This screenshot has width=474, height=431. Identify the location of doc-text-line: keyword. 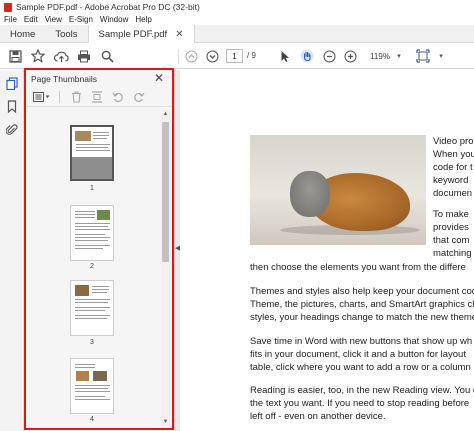
(451, 180).